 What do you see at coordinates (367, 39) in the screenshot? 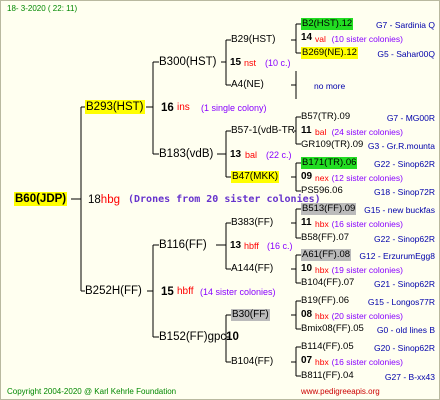
I see `leaf-note-2: (10 sister colonies)` at bounding box center [367, 39].